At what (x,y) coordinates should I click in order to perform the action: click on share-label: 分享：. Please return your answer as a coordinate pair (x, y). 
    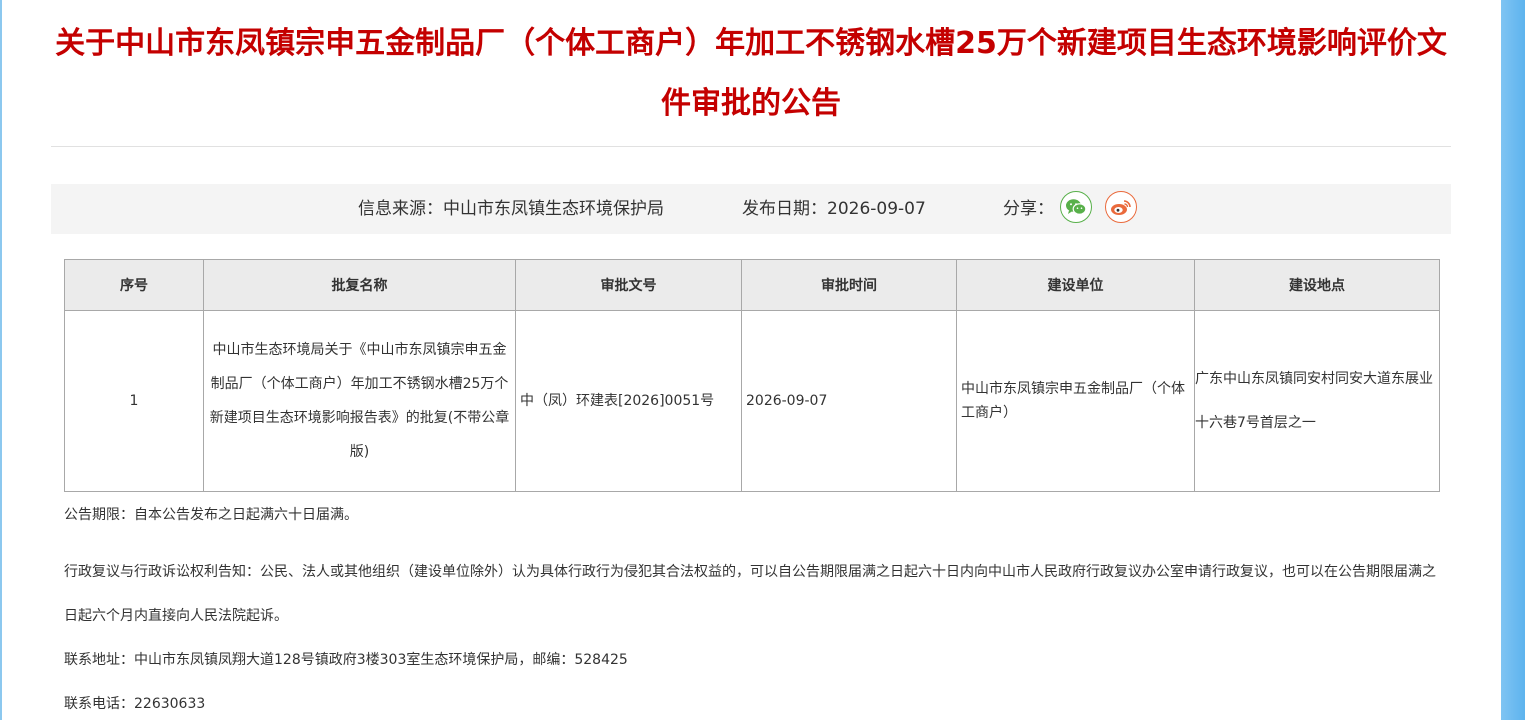
    Looking at the image, I should click on (1028, 209).